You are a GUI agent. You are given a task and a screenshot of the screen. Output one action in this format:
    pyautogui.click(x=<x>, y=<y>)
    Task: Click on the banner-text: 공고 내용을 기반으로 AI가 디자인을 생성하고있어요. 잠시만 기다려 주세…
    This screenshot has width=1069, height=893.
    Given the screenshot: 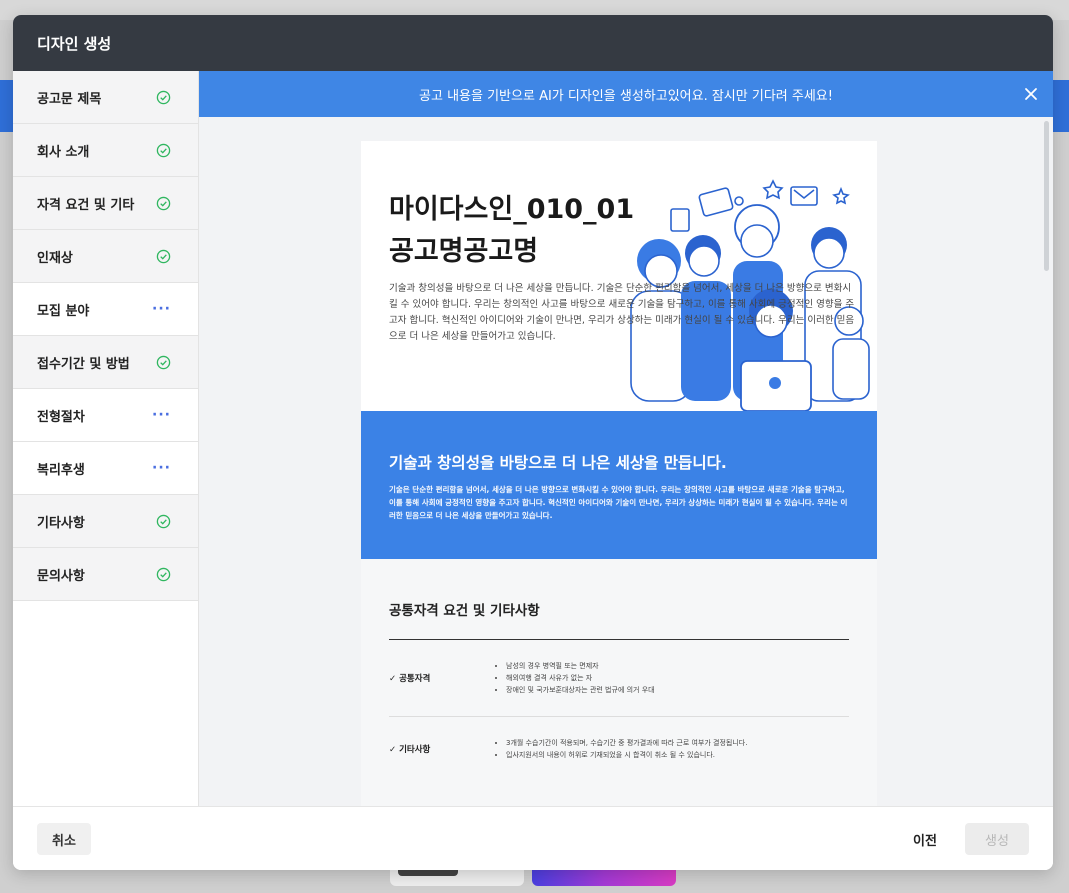 What is the action you would take?
    pyautogui.click(x=626, y=96)
    